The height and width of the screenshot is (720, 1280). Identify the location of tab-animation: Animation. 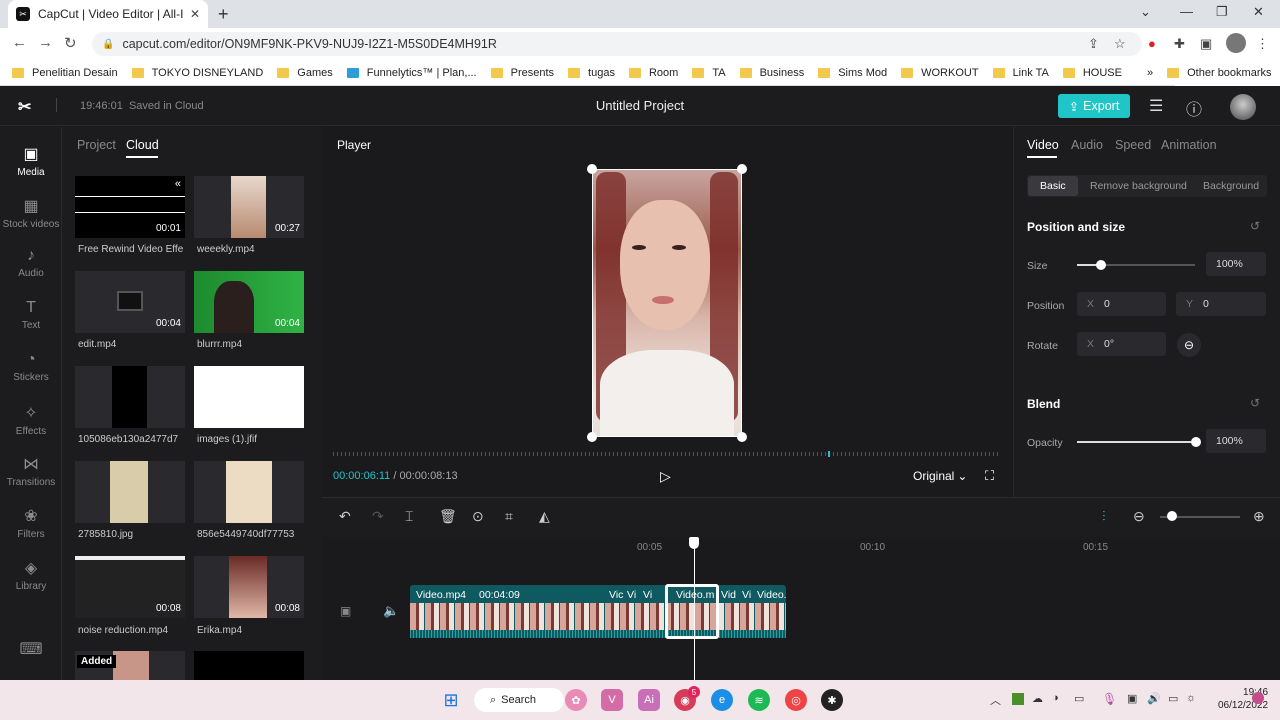
(1189, 145).